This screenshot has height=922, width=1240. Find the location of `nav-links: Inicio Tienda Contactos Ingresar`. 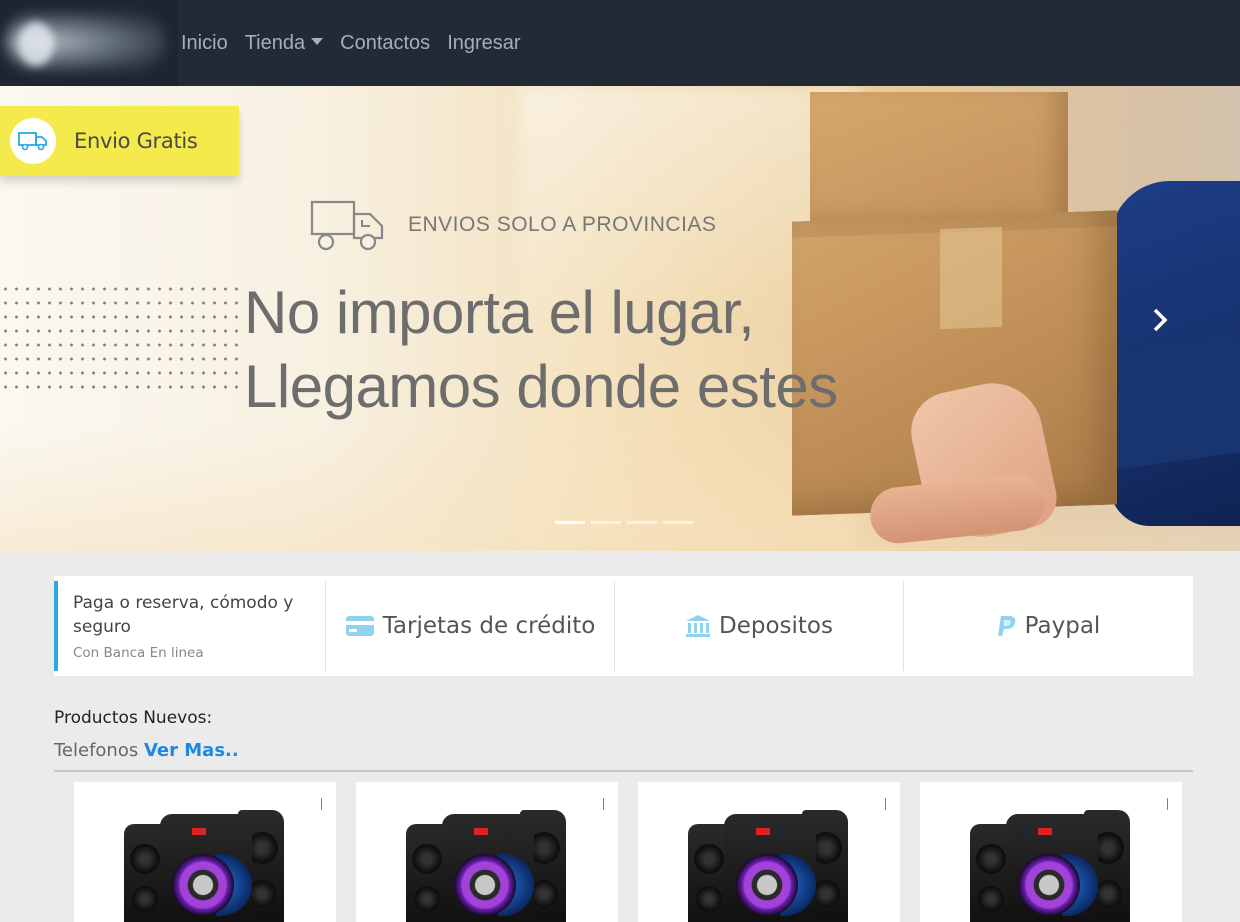

nav-links: Inicio Tienda Contactos Ingresar is located at coordinates (351, 43).